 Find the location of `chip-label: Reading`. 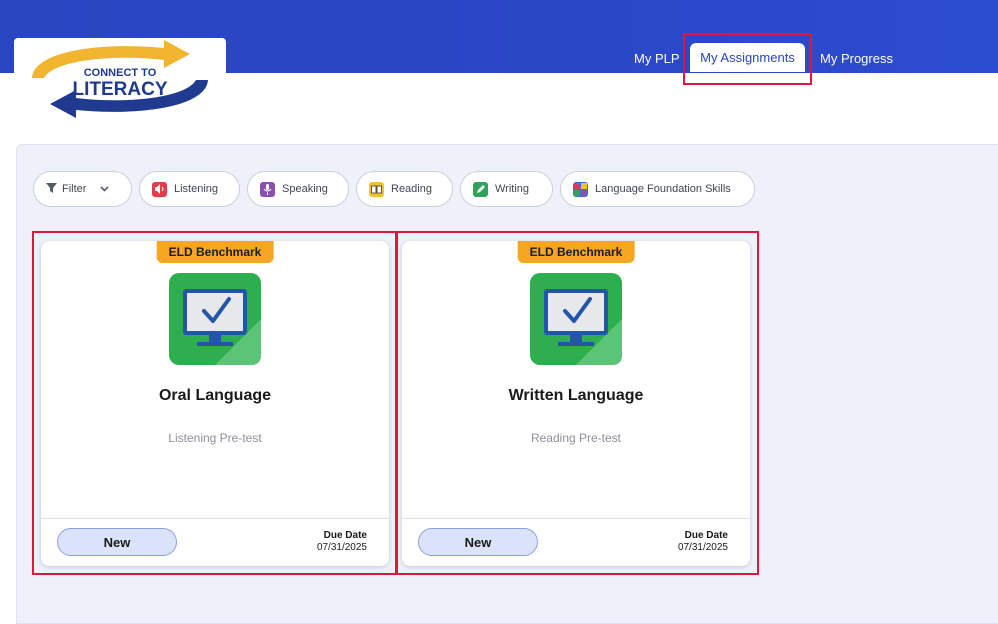

chip-label: Reading is located at coordinates (411, 189).